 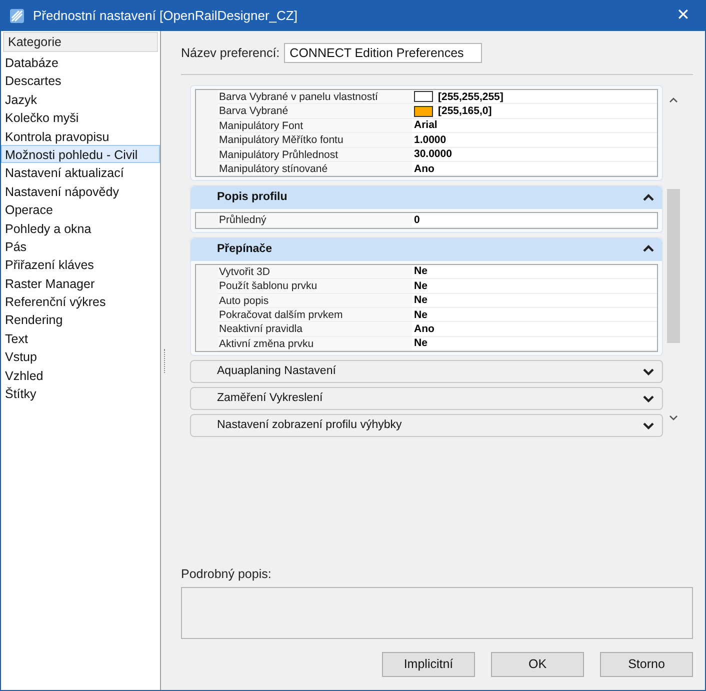 I want to click on property-value: 0, so click(x=417, y=220).